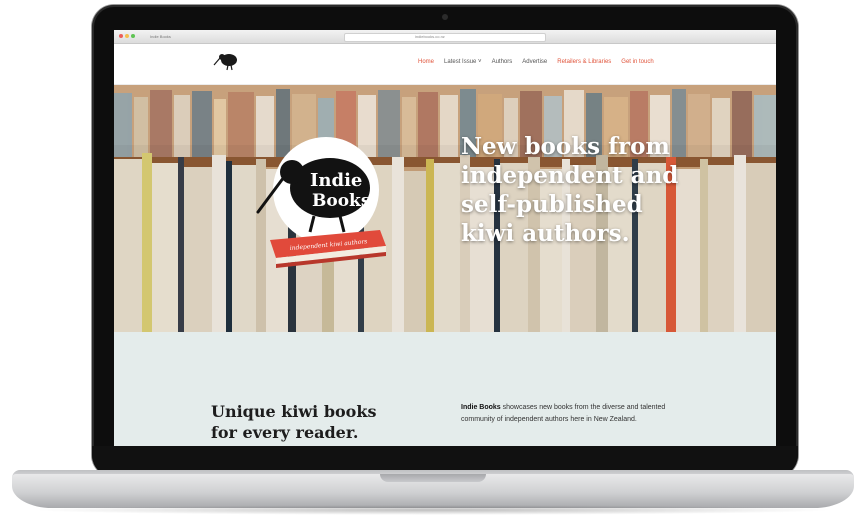 This screenshot has width=865, height=531. What do you see at coordinates (480, 62) in the screenshot?
I see `chevron-down-icon: ˅` at bounding box center [480, 62].